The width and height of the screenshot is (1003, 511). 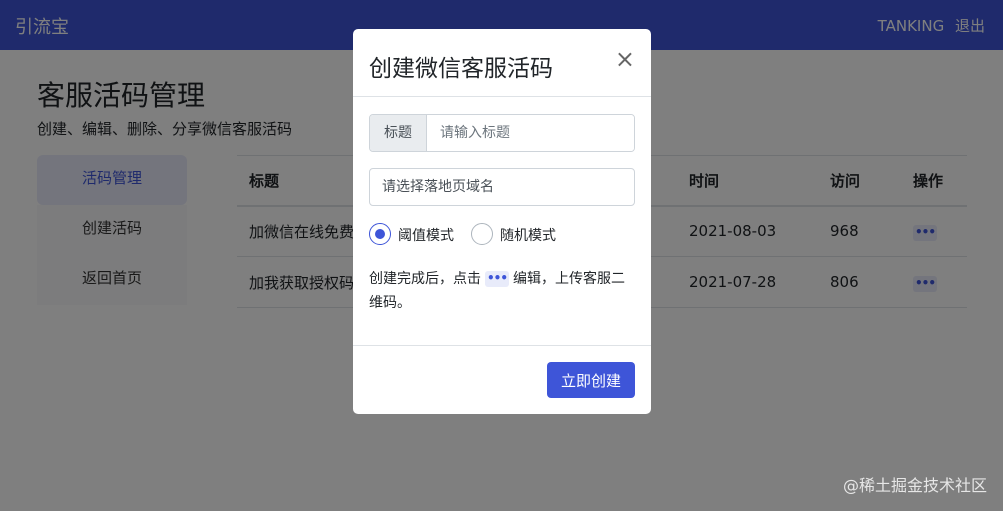 I want to click on create-now-button: 立即创建, so click(x=591, y=380).